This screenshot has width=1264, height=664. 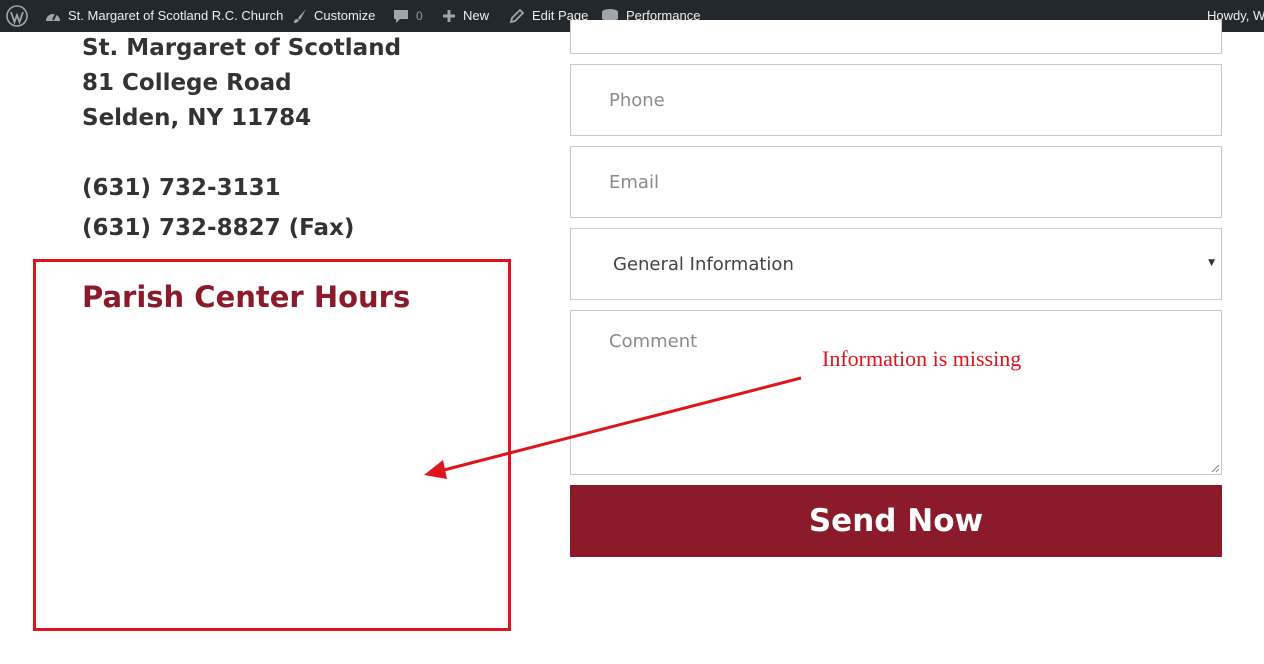 I want to click on site-name-label: St. Margaret of Scotland R.C. Church, so click(x=176, y=15).